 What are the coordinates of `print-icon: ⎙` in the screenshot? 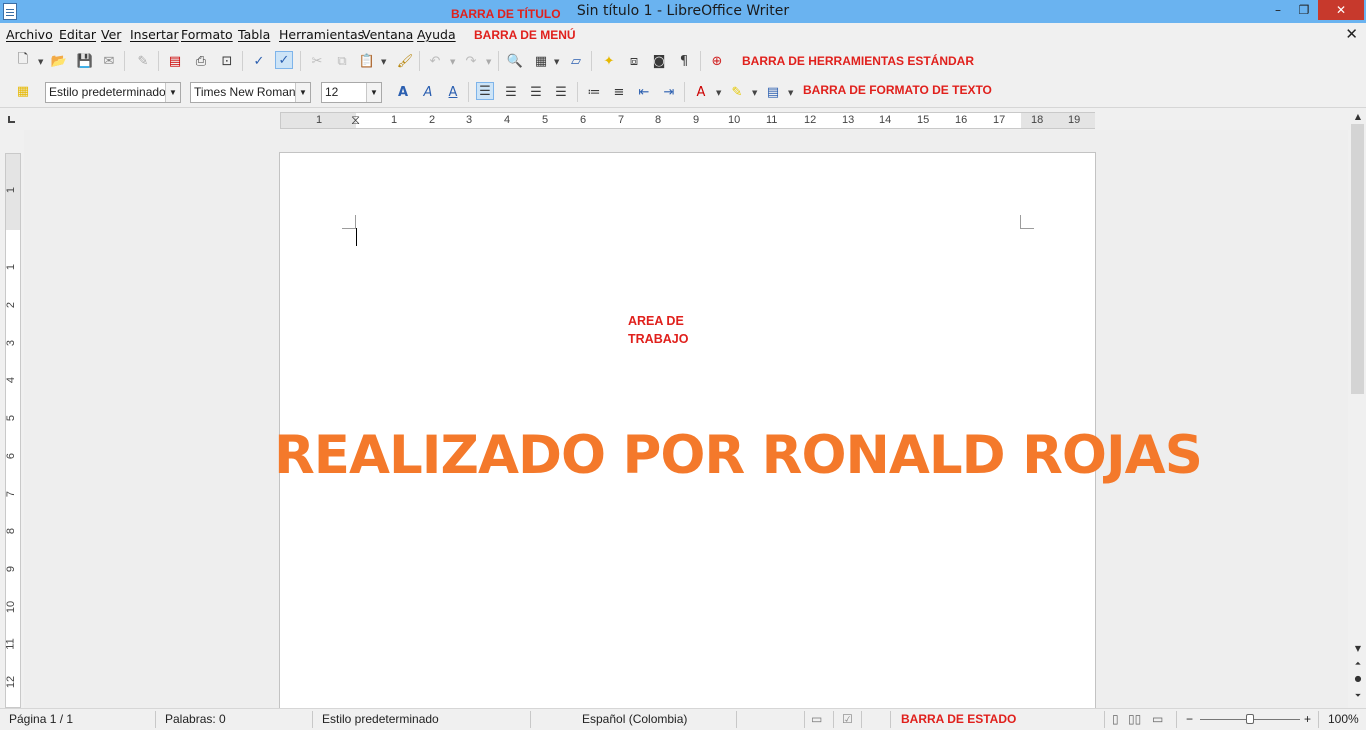 It's located at (201, 61).